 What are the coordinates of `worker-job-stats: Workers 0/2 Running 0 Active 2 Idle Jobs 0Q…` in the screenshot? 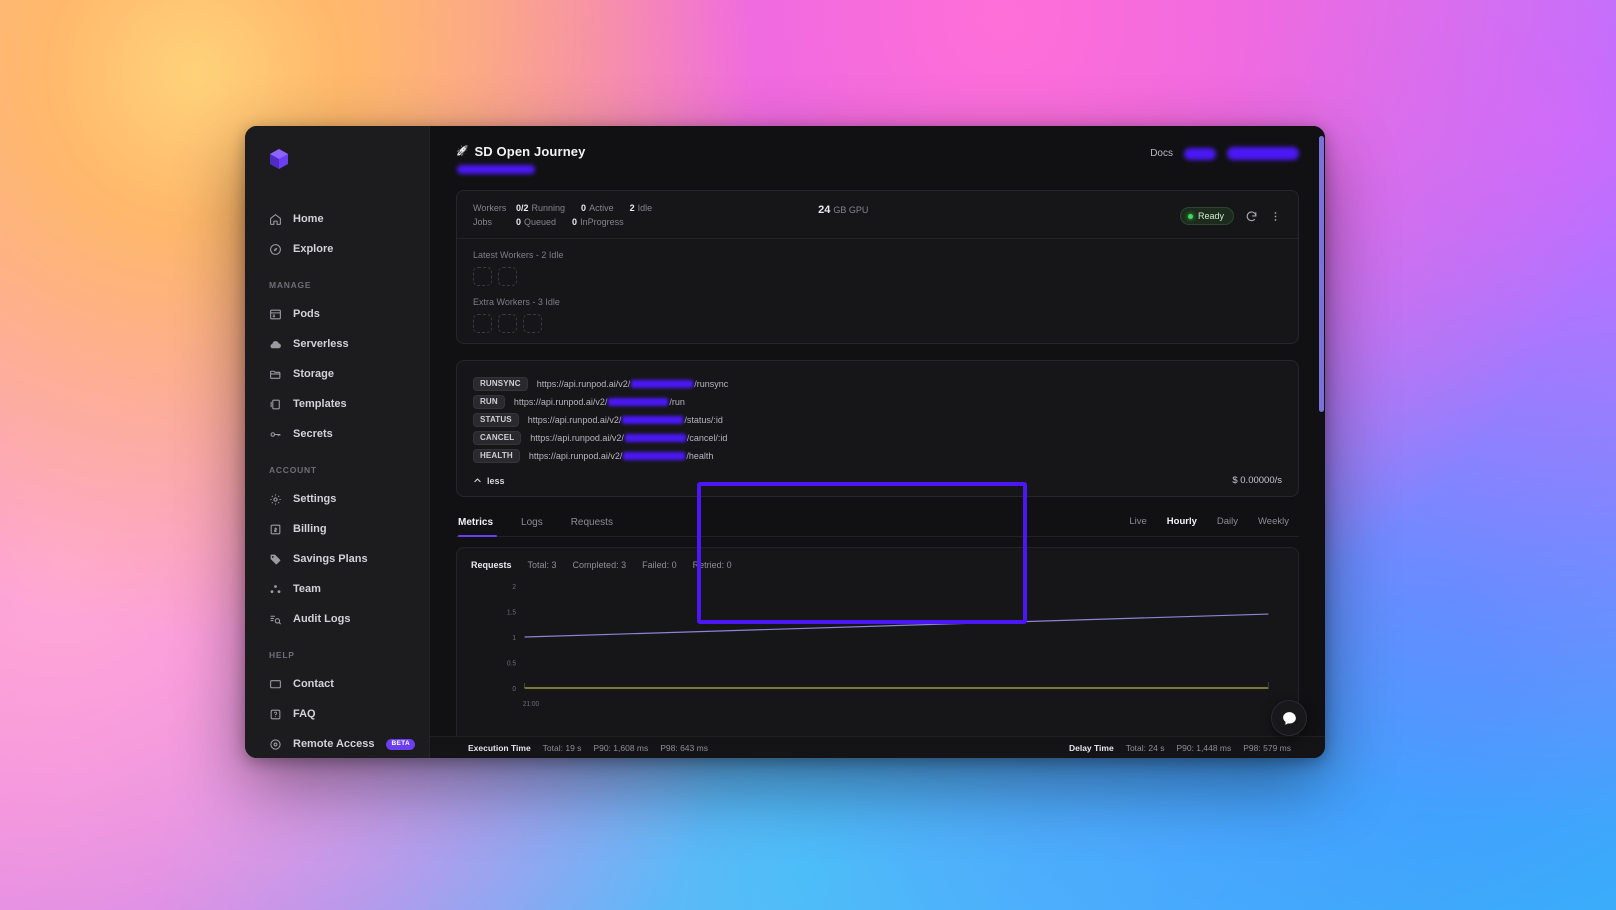 It's located at (570, 215).